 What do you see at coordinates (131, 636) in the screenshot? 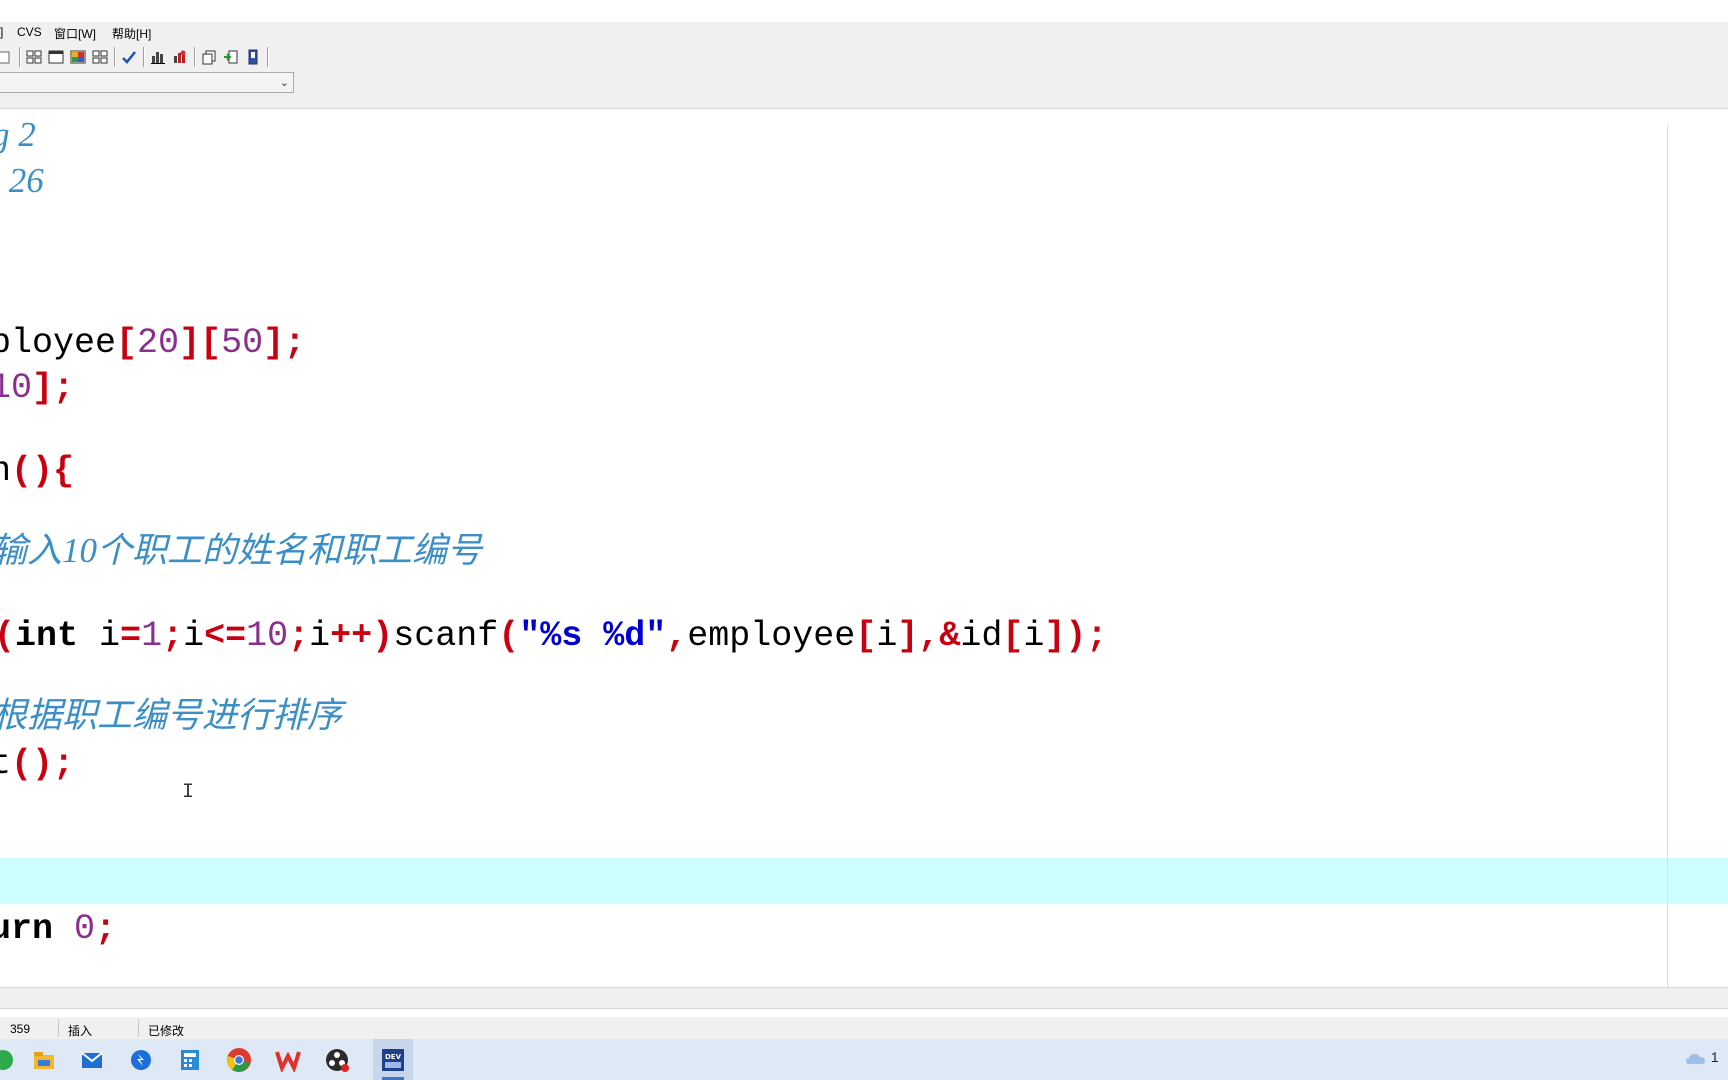
I see `code-token-sym: =` at bounding box center [131, 636].